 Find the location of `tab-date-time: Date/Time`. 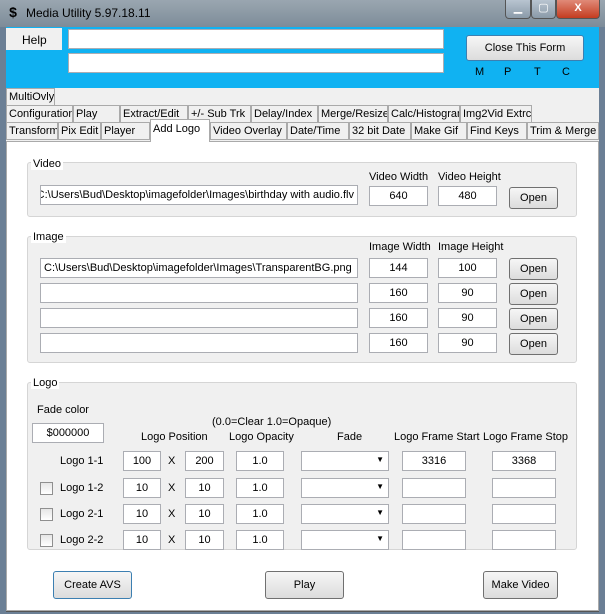

tab-date-time: Date/Time is located at coordinates (318, 131).